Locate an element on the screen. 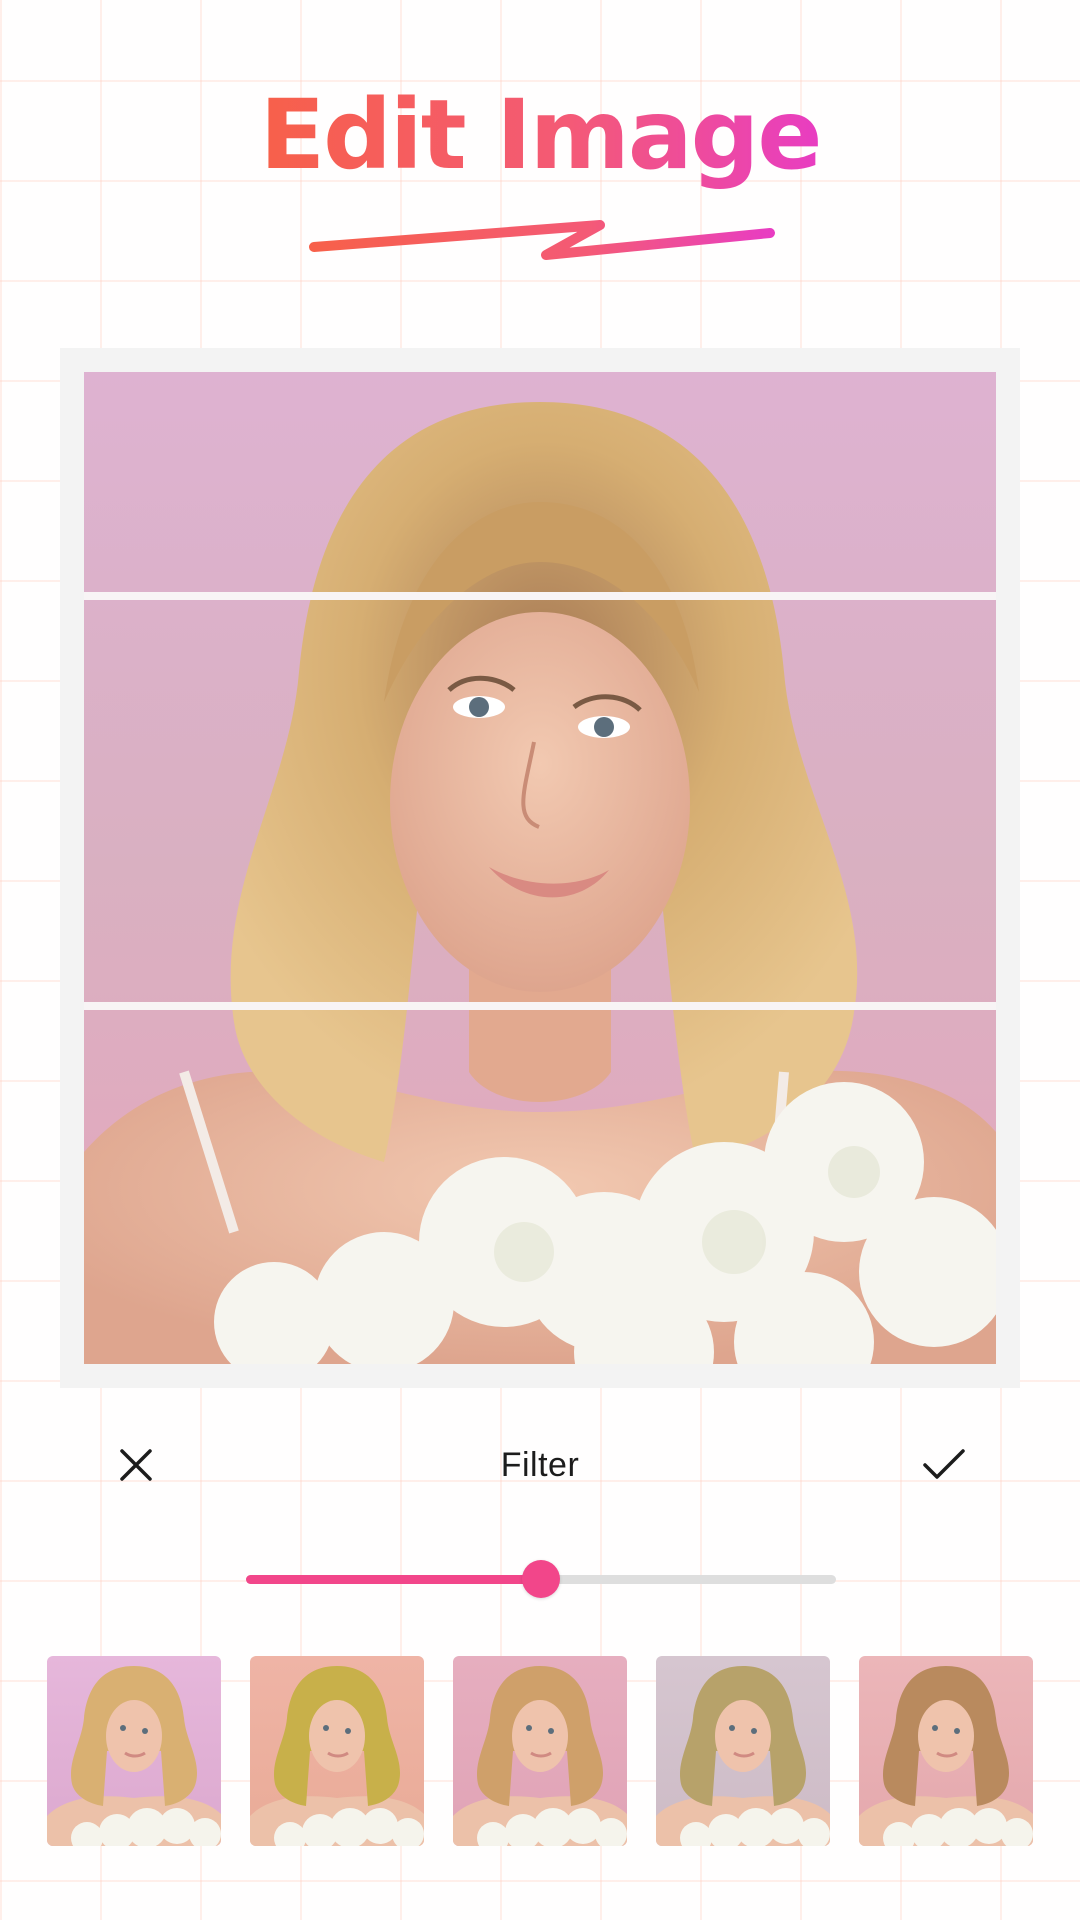  slider-thumb is located at coordinates (541, 1579).